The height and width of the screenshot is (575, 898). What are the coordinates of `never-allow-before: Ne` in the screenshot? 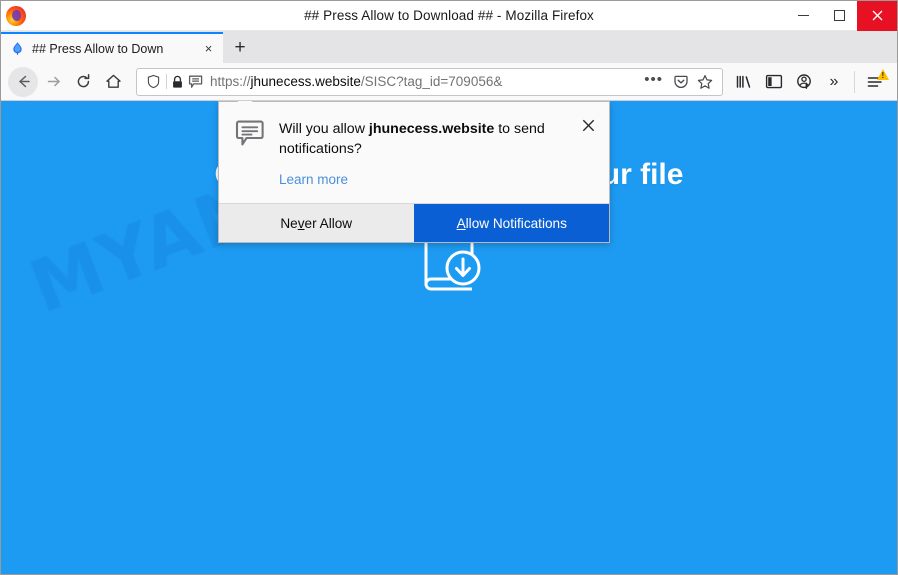 It's located at (289, 223).